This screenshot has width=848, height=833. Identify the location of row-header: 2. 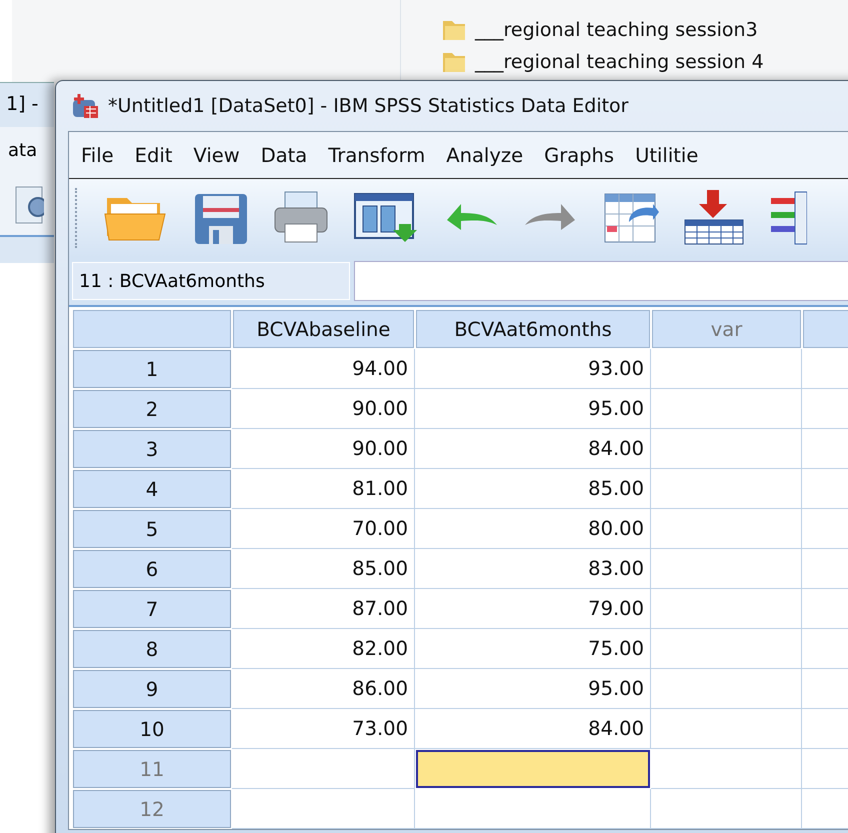
(152, 409).